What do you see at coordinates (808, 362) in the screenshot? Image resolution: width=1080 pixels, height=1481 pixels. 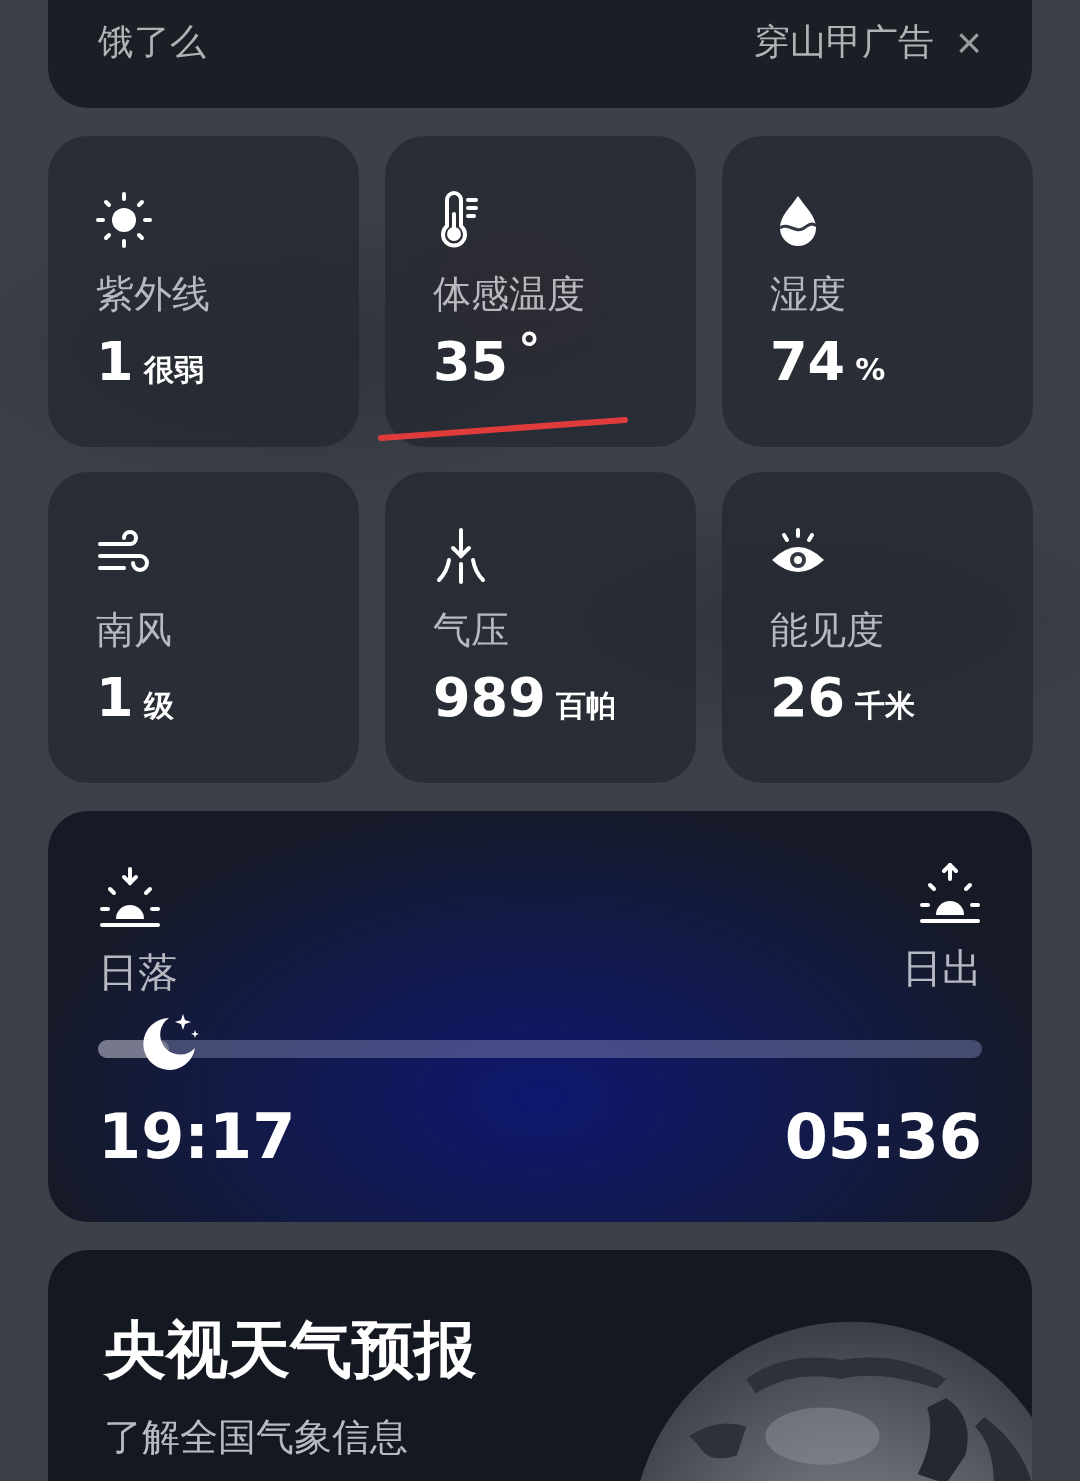 I see `tile-value: 74` at bounding box center [808, 362].